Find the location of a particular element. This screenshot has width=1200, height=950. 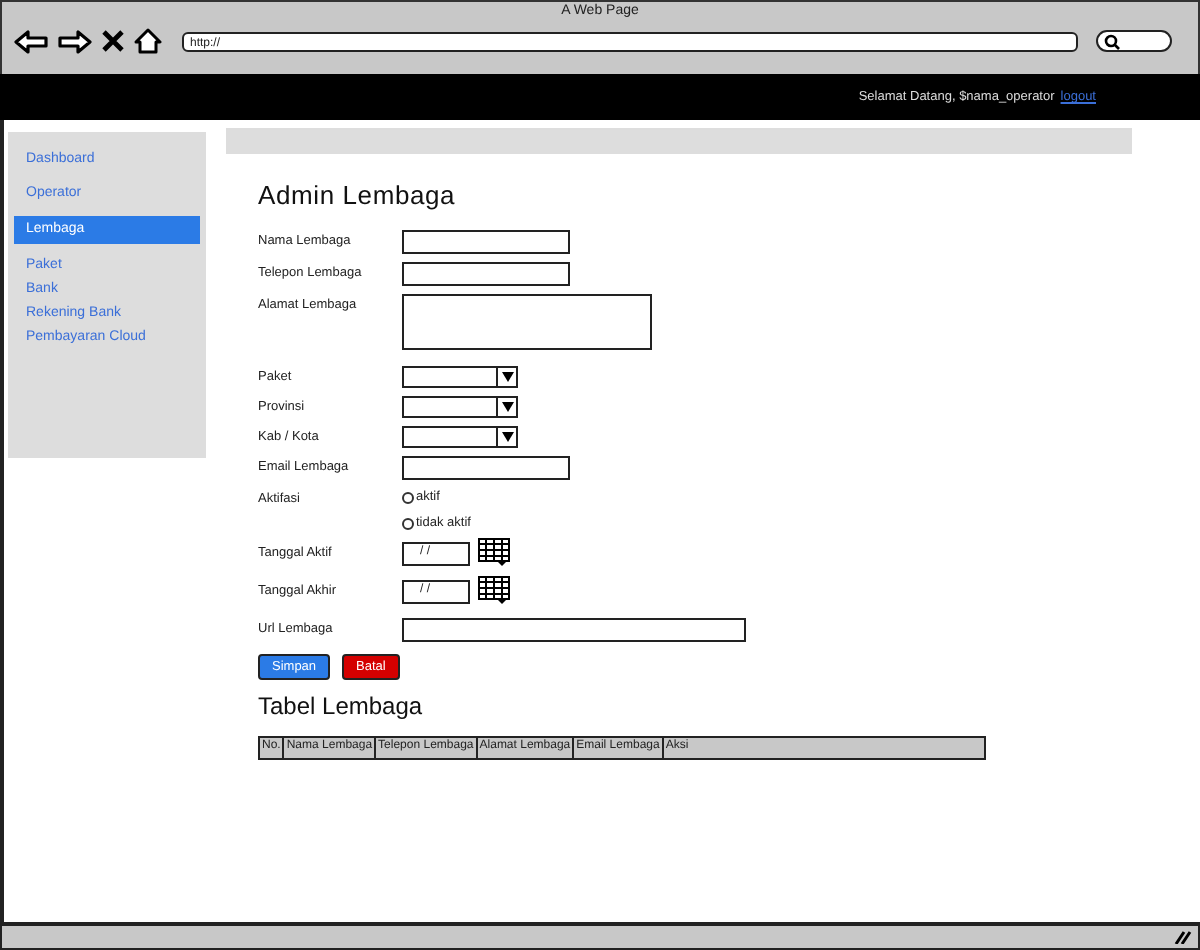

back-icon is located at coordinates (31, 41).